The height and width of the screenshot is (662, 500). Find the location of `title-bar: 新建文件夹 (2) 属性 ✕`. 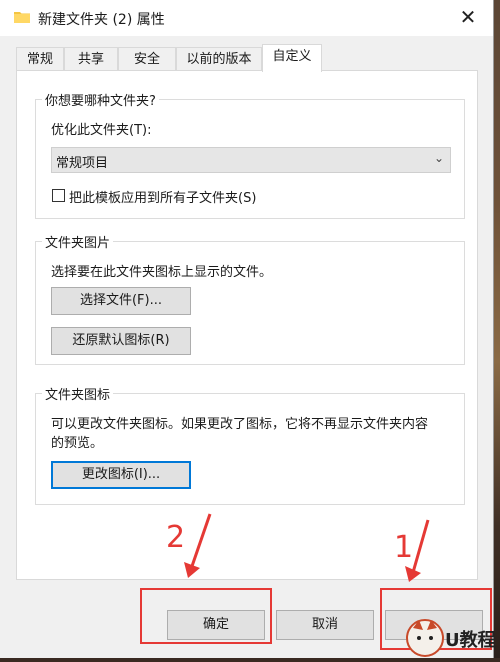

title-bar: 新建文件夹 (2) 属性 ✕ is located at coordinates (246, 18).